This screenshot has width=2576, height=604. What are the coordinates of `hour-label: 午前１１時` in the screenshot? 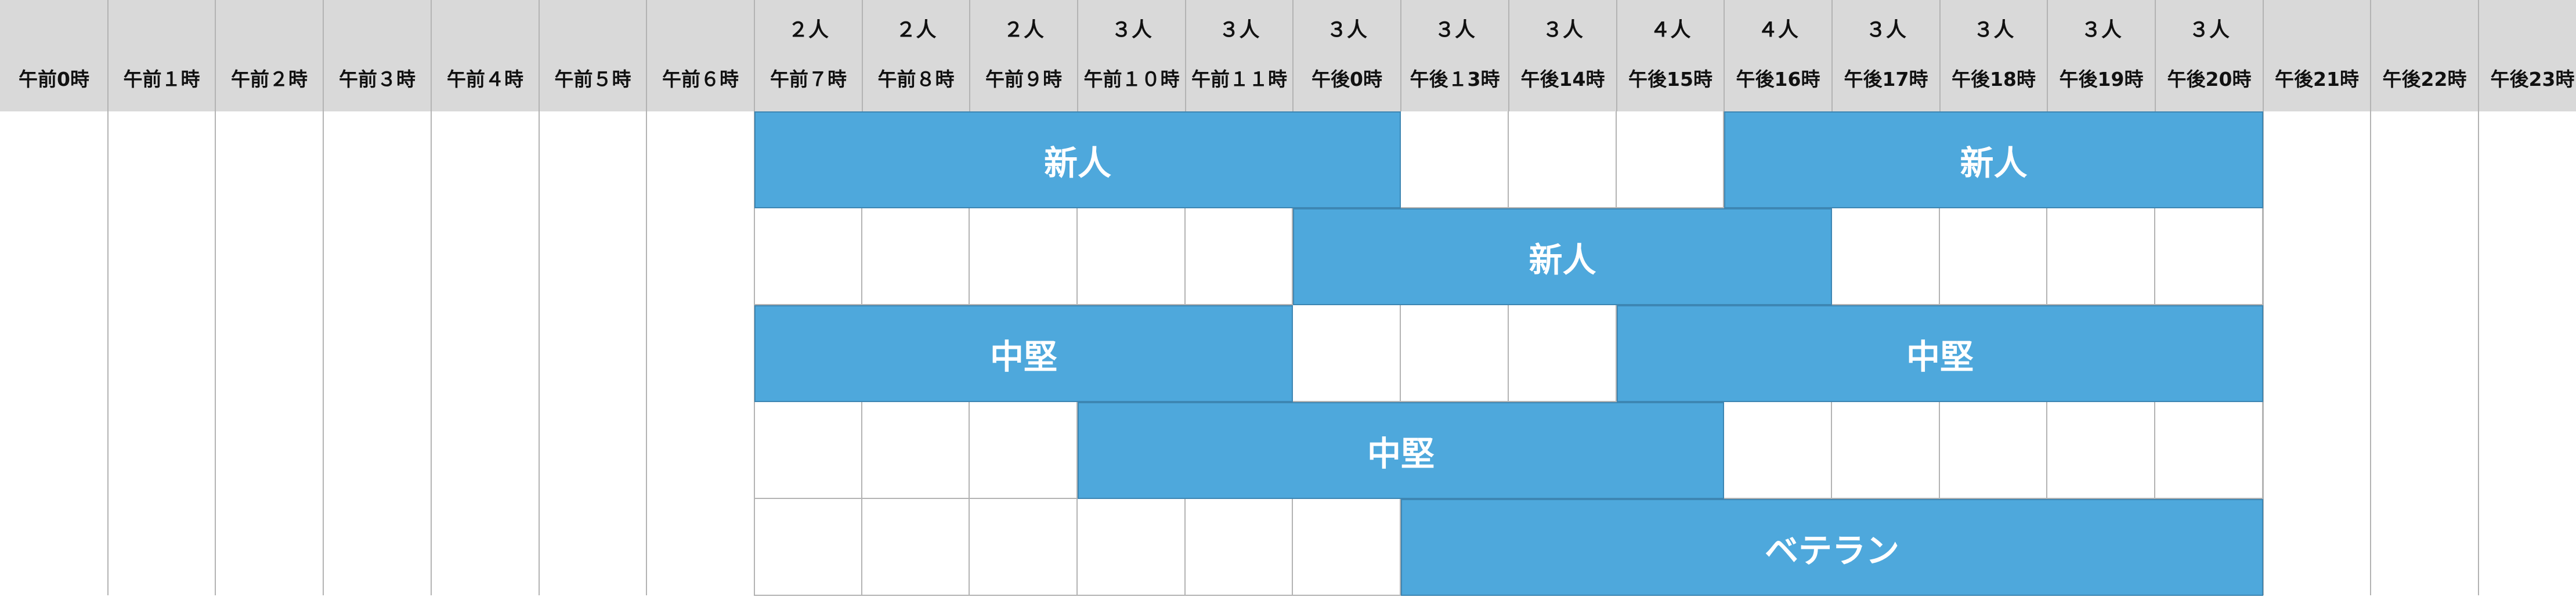 It's located at (1239, 79).